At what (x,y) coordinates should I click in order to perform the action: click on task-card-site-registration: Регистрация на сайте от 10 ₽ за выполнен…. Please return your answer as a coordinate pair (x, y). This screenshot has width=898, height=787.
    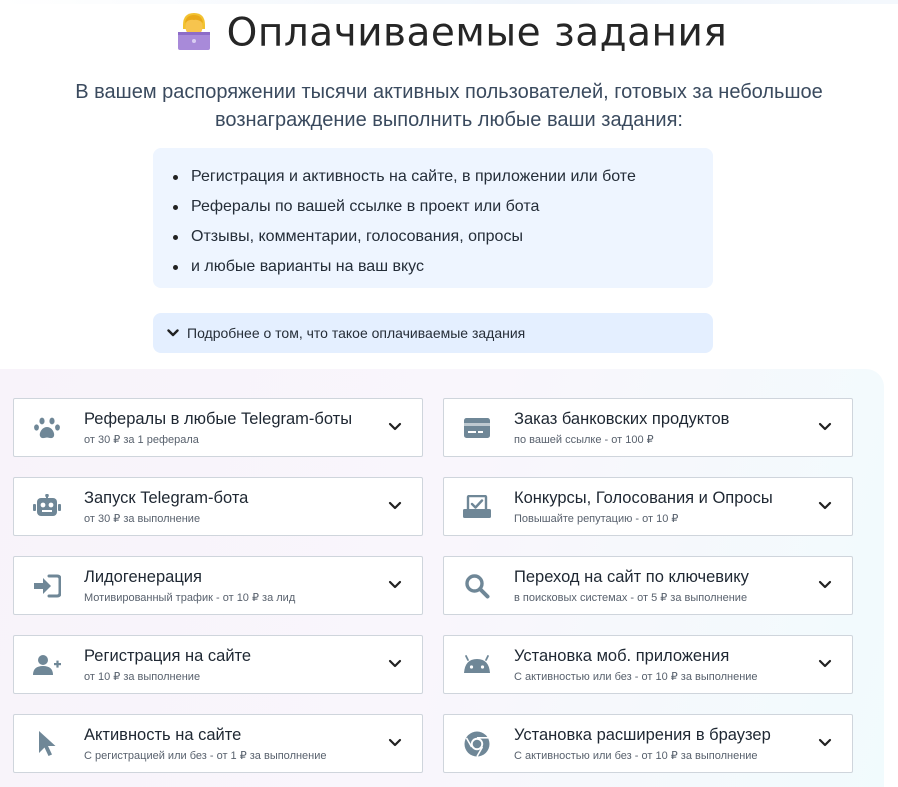
    Looking at the image, I should click on (218, 664).